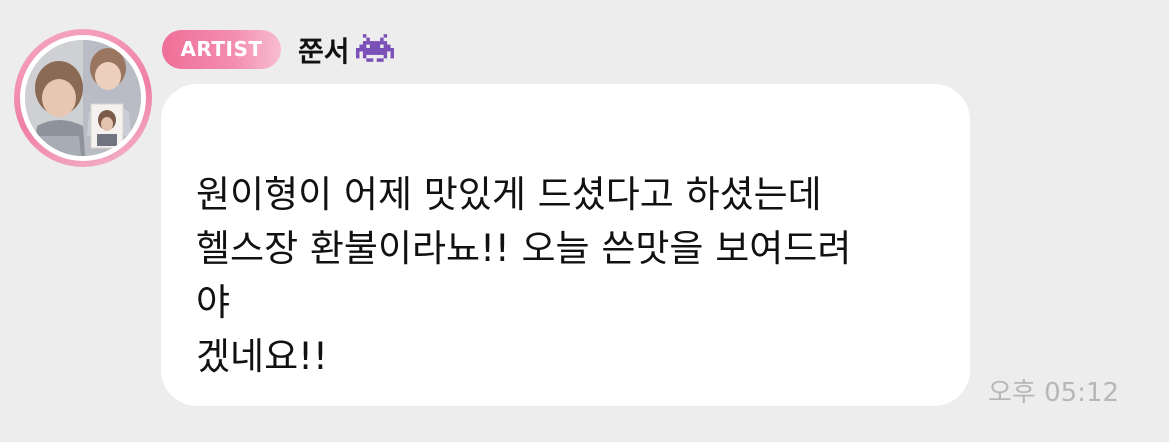 Image resolution: width=1169 pixels, height=442 pixels. Describe the element at coordinates (524, 248) in the screenshot. I see `message-line: 헬스장 환불이라뇨!! 오늘 쓴맛을 보여드려` at that location.